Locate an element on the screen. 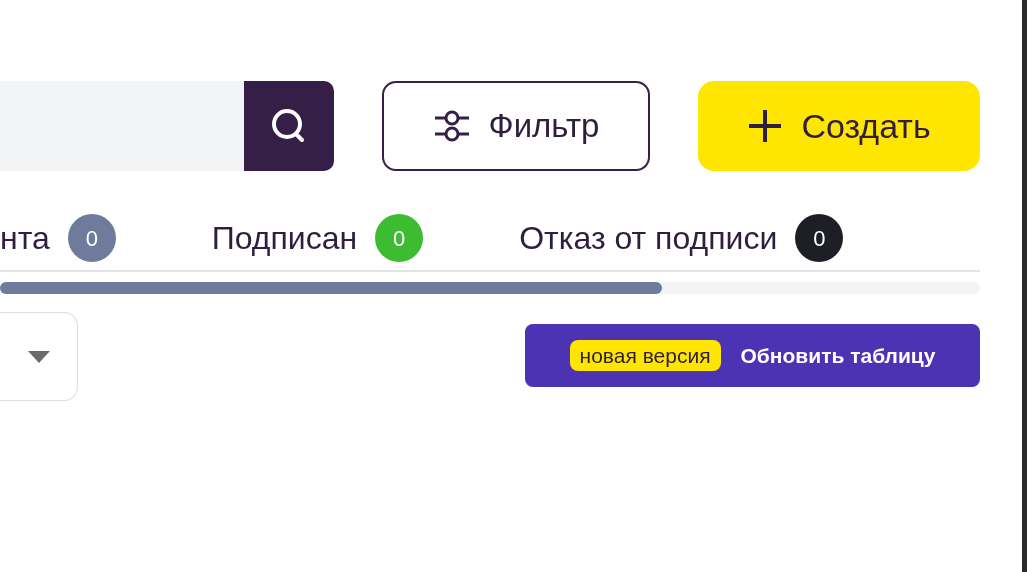  new-version-badge: новая версия is located at coordinates (645, 355).